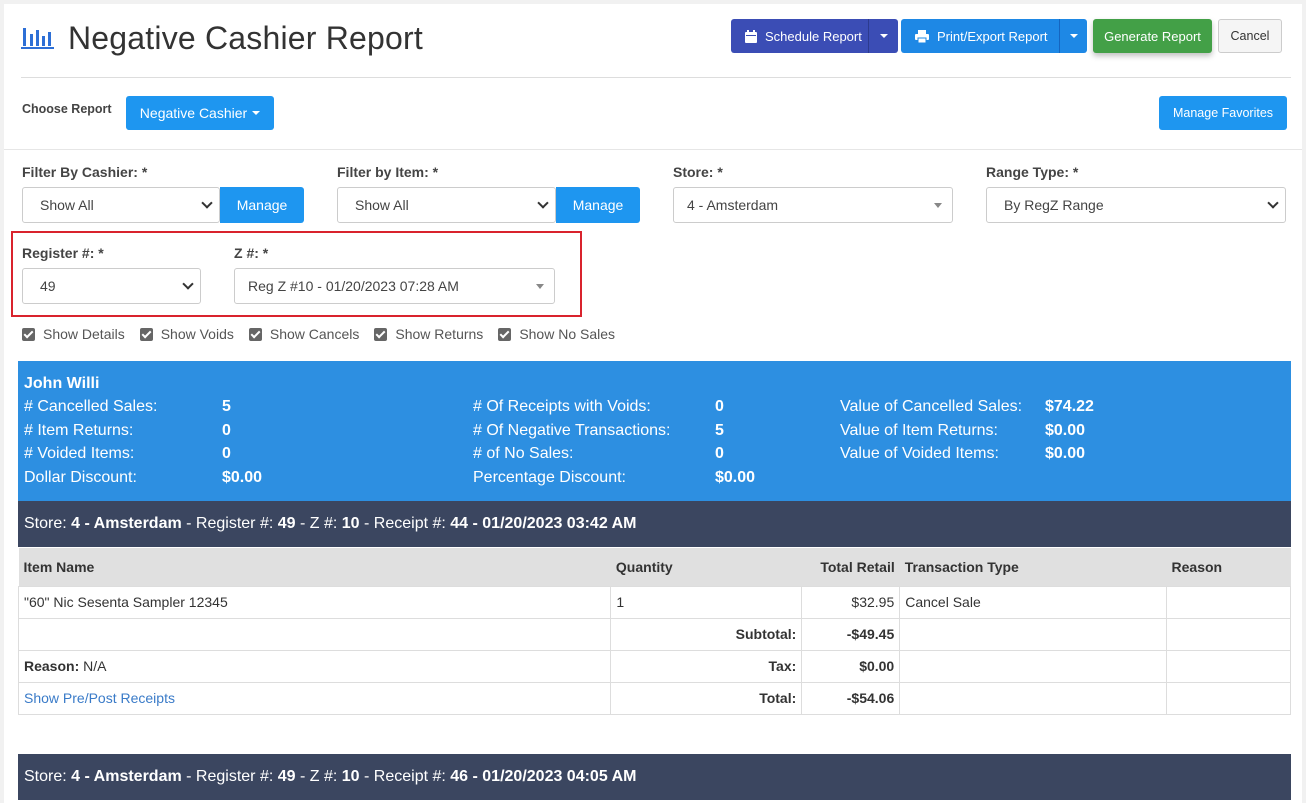 This screenshot has height=803, width=1306. I want to click on show-details-checkbox: Show Details, so click(73, 334).